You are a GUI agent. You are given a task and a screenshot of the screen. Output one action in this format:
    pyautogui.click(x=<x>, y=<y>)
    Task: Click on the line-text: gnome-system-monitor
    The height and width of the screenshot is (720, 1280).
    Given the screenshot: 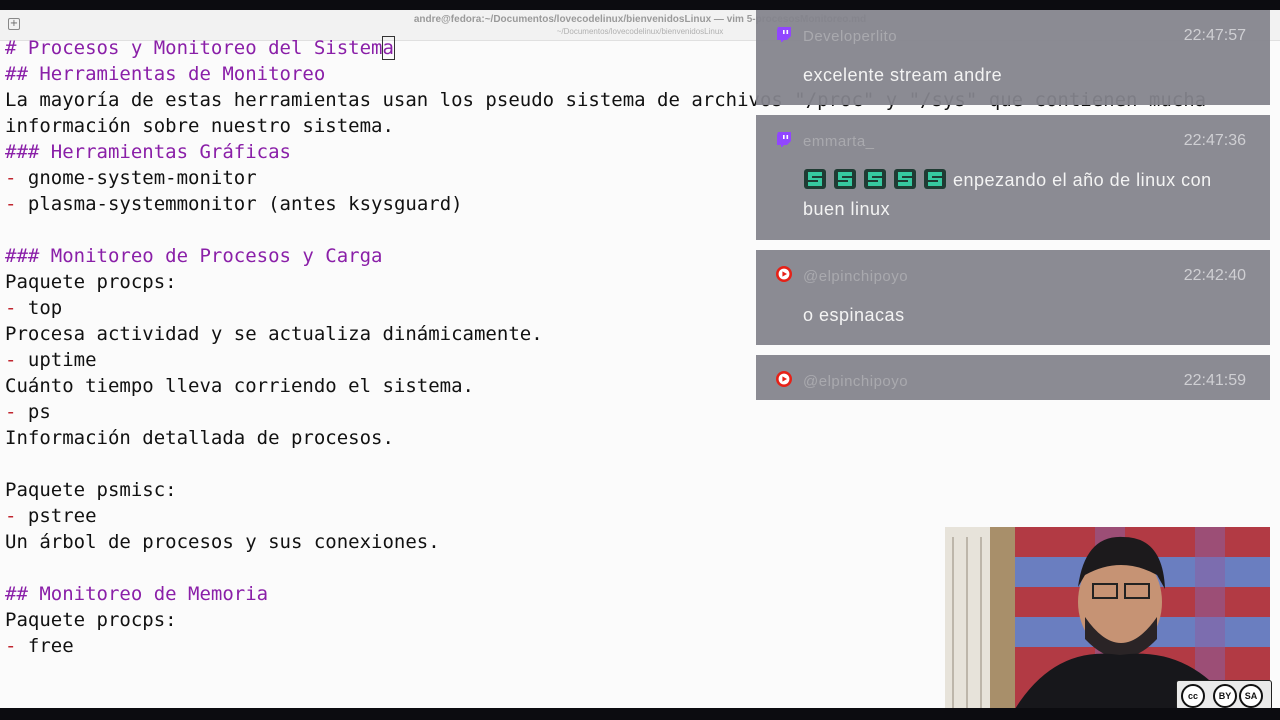 What is the action you would take?
    pyautogui.click(x=136, y=178)
    